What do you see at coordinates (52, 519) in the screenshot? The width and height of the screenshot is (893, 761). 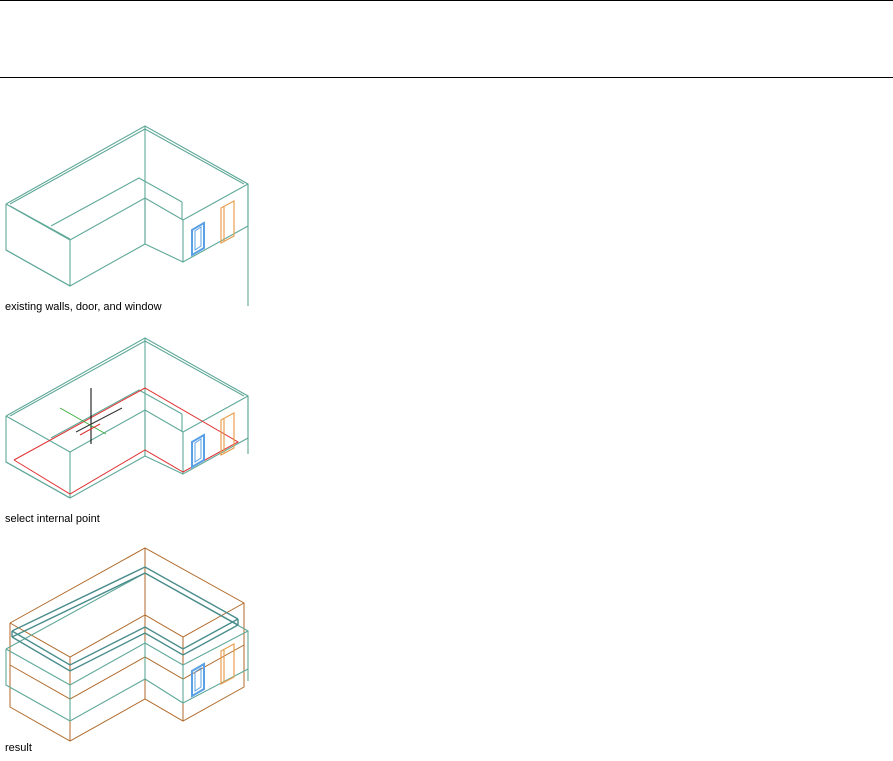 I see `caption-select: select internal point` at bounding box center [52, 519].